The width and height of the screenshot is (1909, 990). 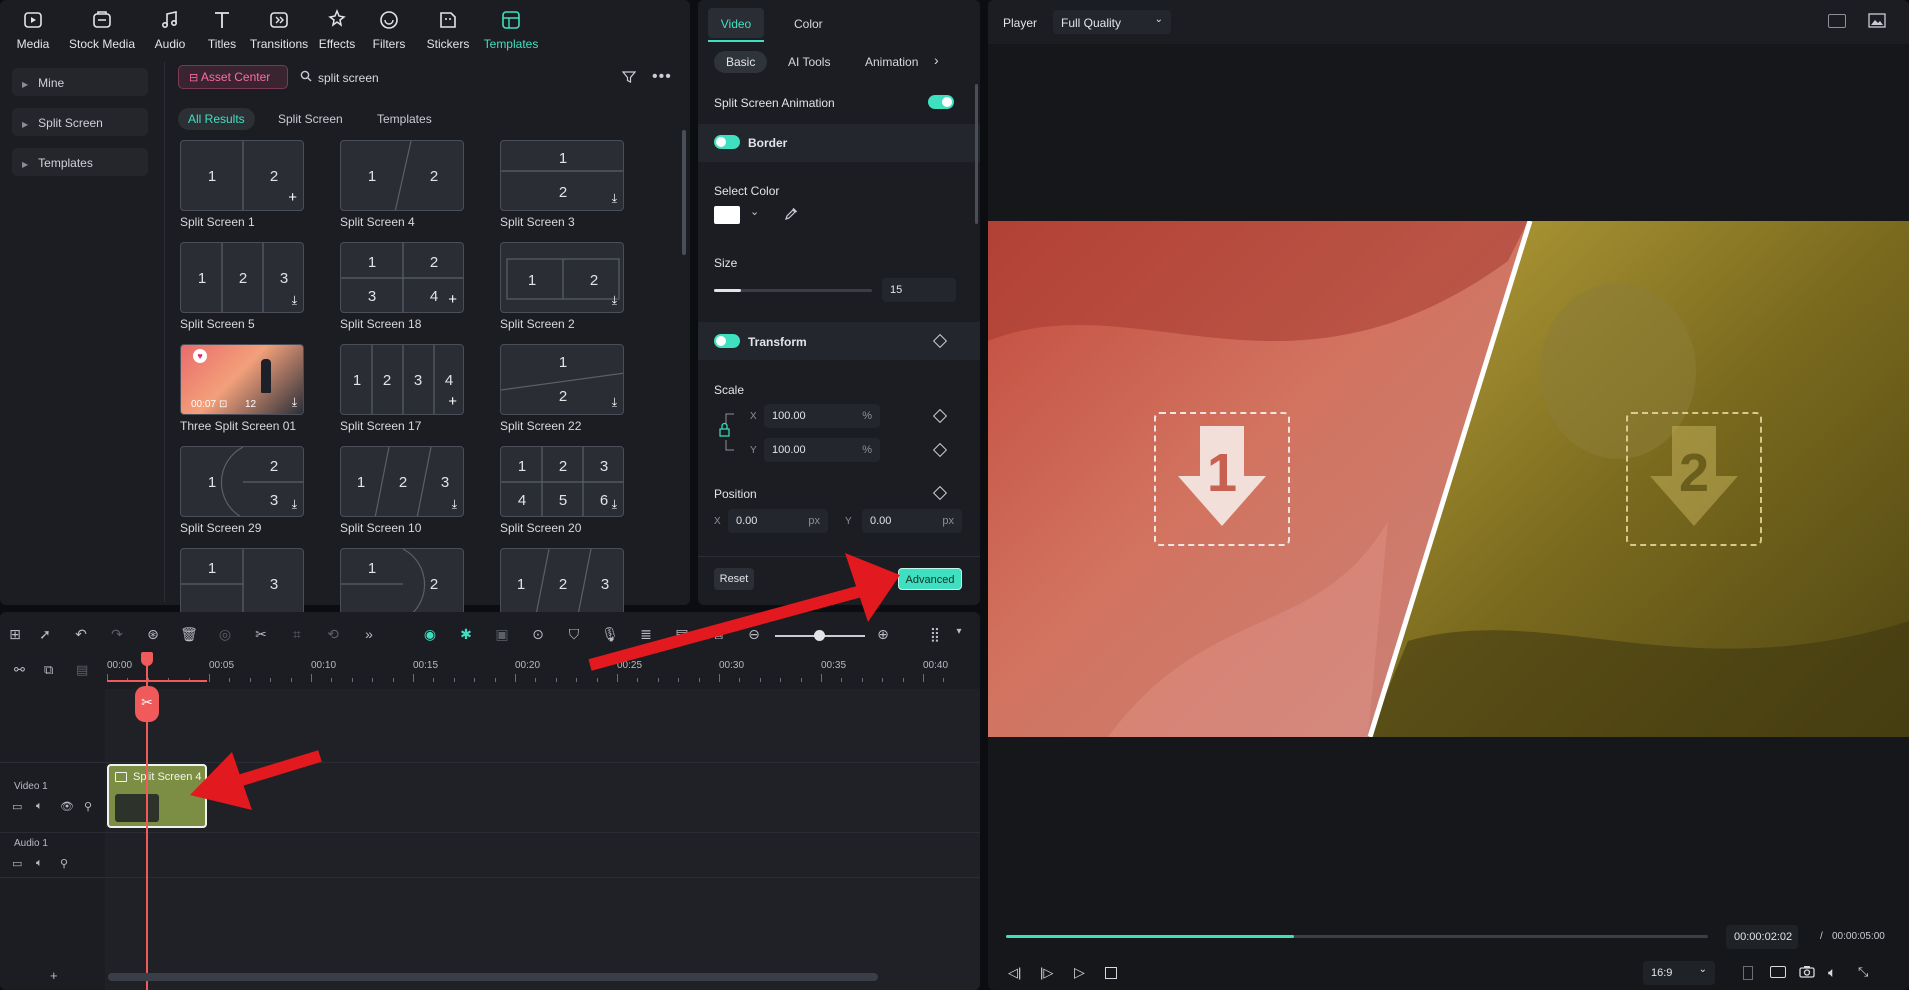 What do you see at coordinates (744, 612) in the screenshot?
I see `annotation-arrow-to-advanced` at bounding box center [744, 612].